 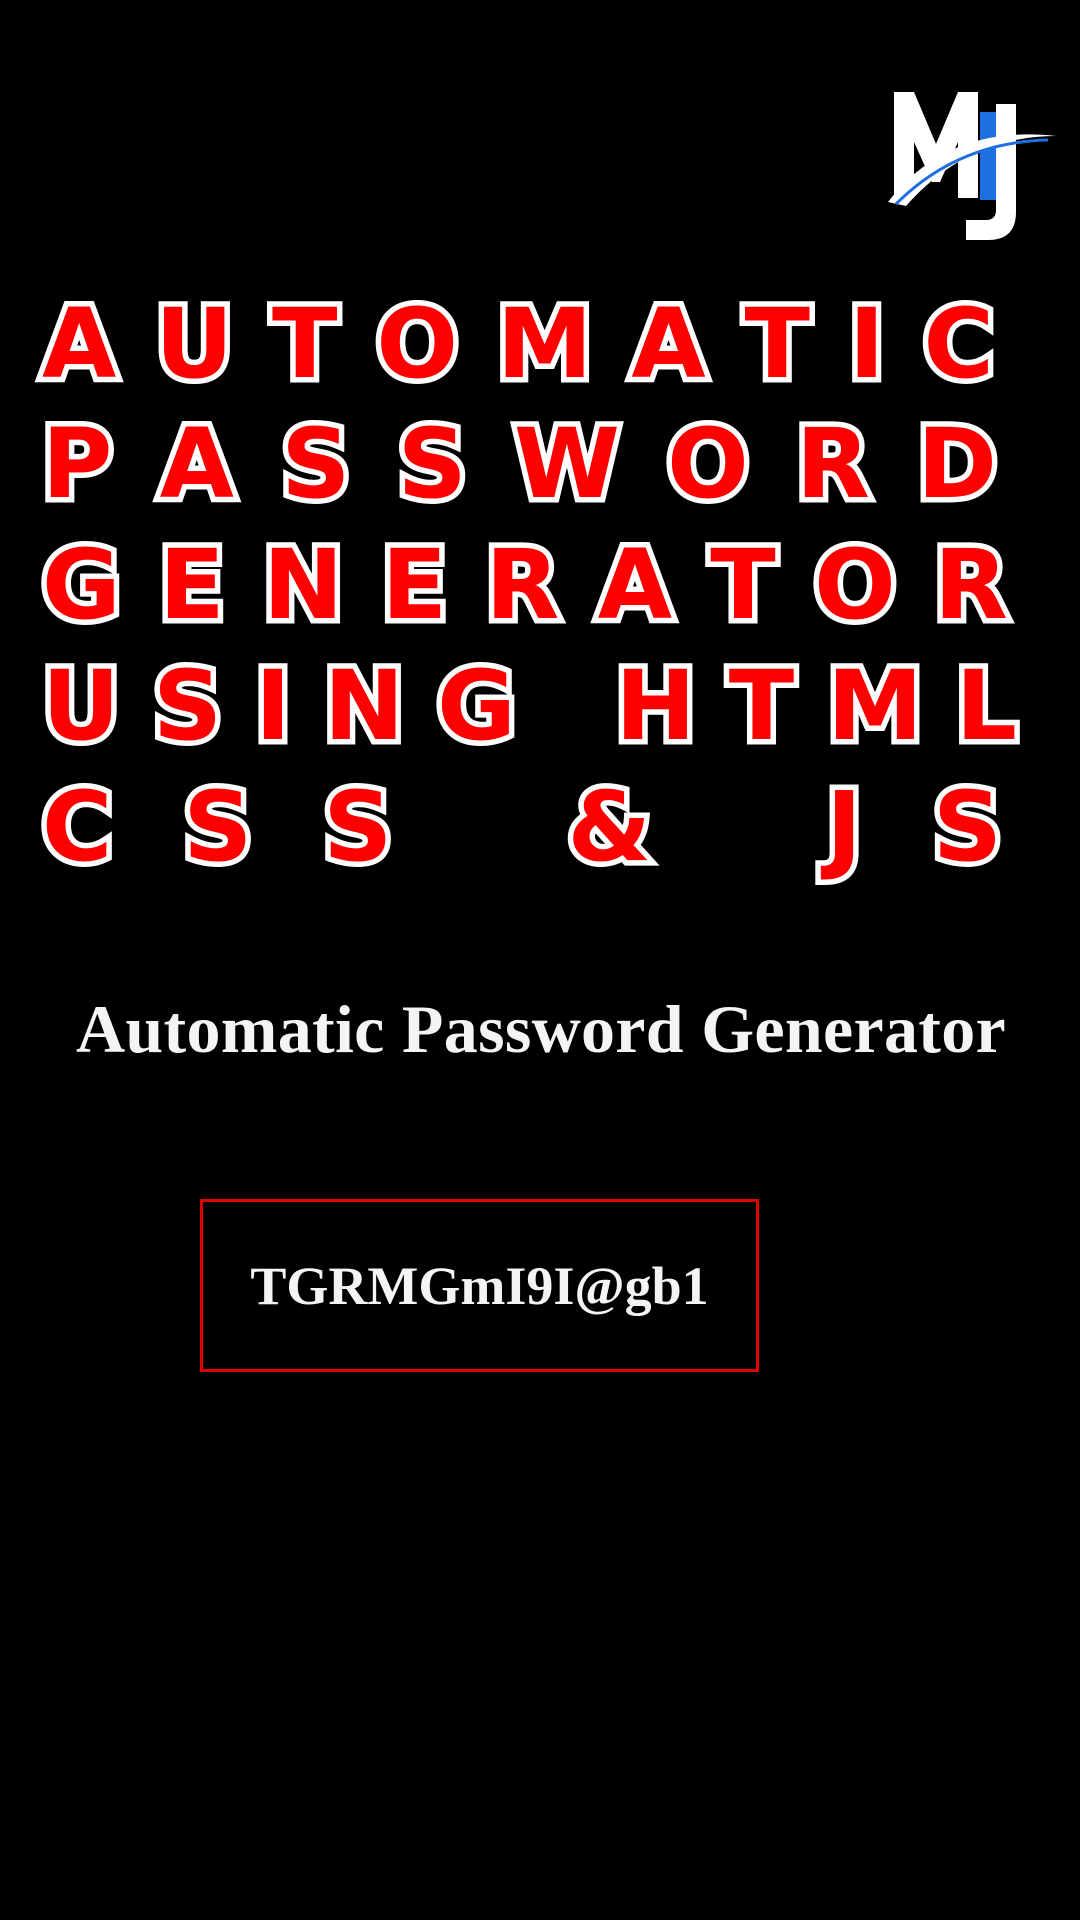 I want to click on thumbnail-title-line-5: CSS & JS, so click(x=521, y=827).